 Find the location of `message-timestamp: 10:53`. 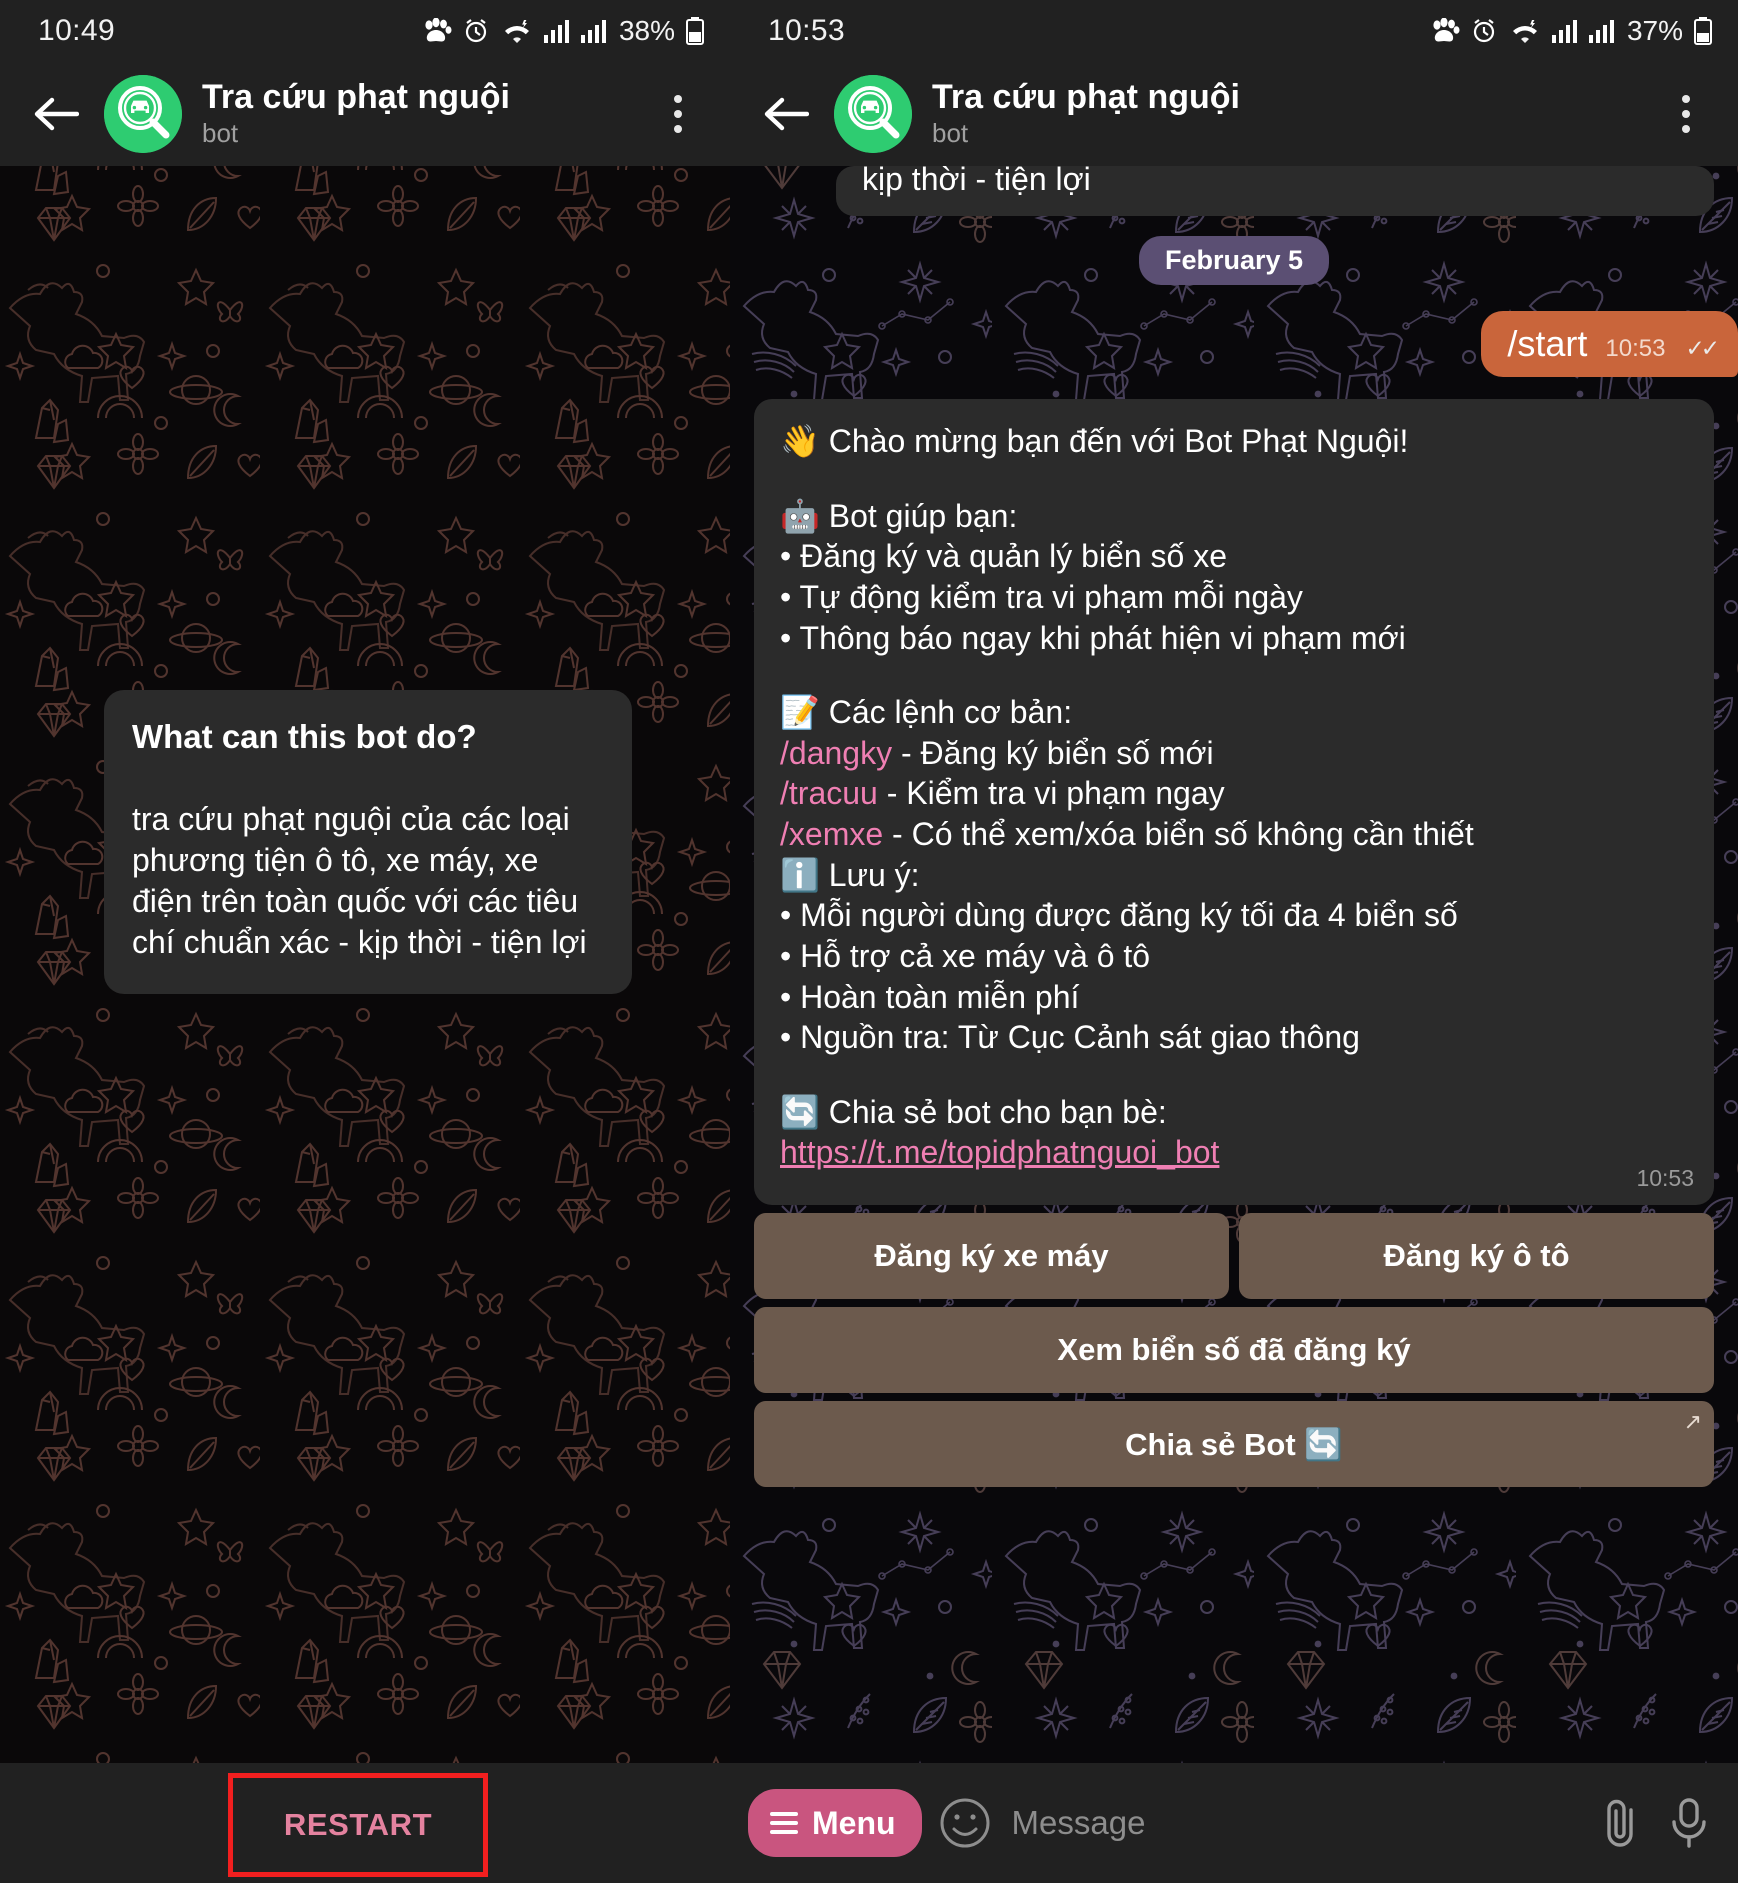

message-timestamp: 10:53 is located at coordinates (1665, 1177).